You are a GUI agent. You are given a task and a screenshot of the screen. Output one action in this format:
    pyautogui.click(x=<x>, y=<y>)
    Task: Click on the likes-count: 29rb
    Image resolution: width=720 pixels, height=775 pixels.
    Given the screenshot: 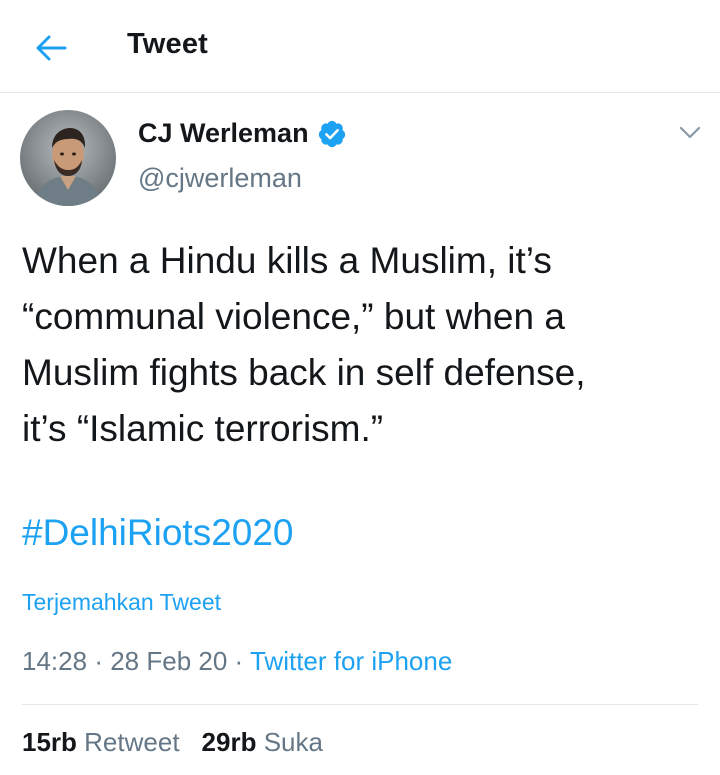 What is the action you would take?
    pyautogui.click(x=229, y=742)
    